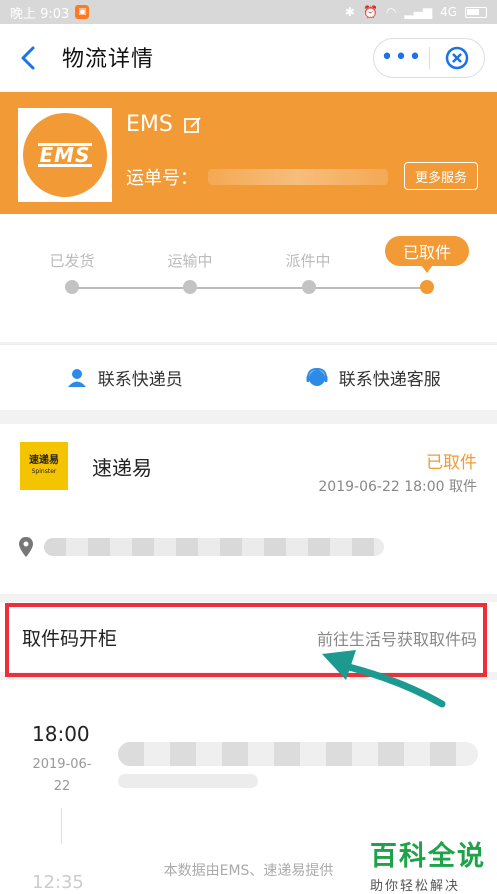 This screenshot has height=894, width=497. I want to click on carrier-logo: EMS, so click(65, 155).